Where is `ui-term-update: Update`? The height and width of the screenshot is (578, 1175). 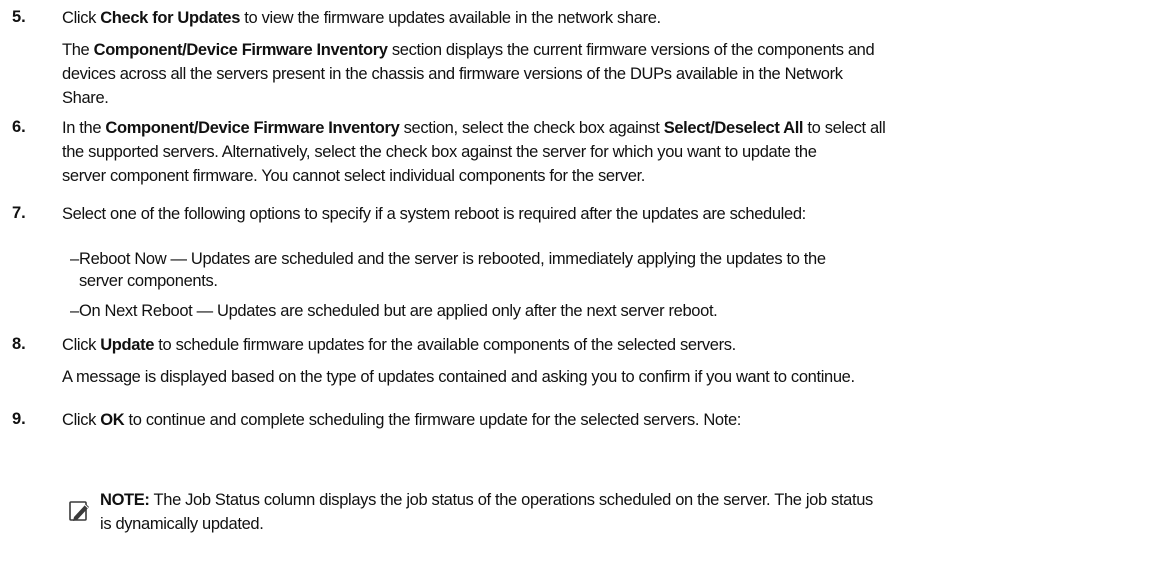
ui-term-update: Update is located at coordinates (127, 345).